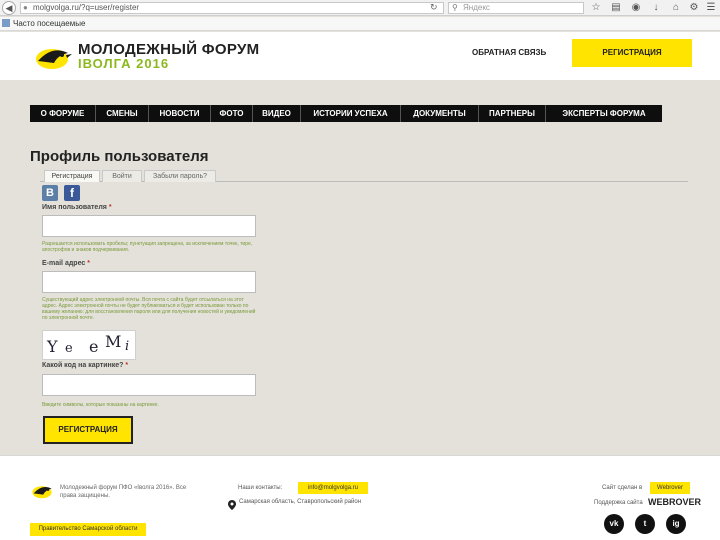 This screenshot has width=720, height=540. Describe the element at coordinates (149, 282) in the screenshot. I see `email-input` at that location.